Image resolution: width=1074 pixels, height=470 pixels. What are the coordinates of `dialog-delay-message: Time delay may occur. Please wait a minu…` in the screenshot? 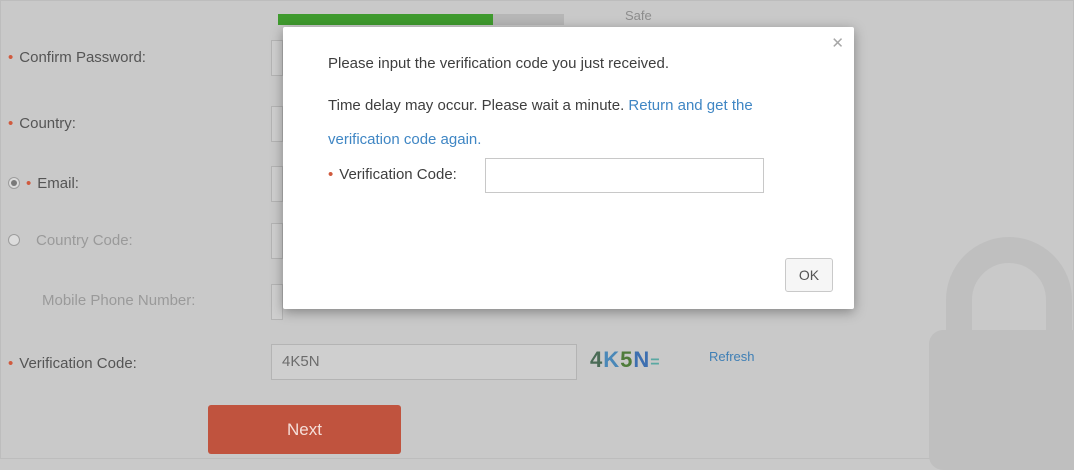 It's located at (476, 105).